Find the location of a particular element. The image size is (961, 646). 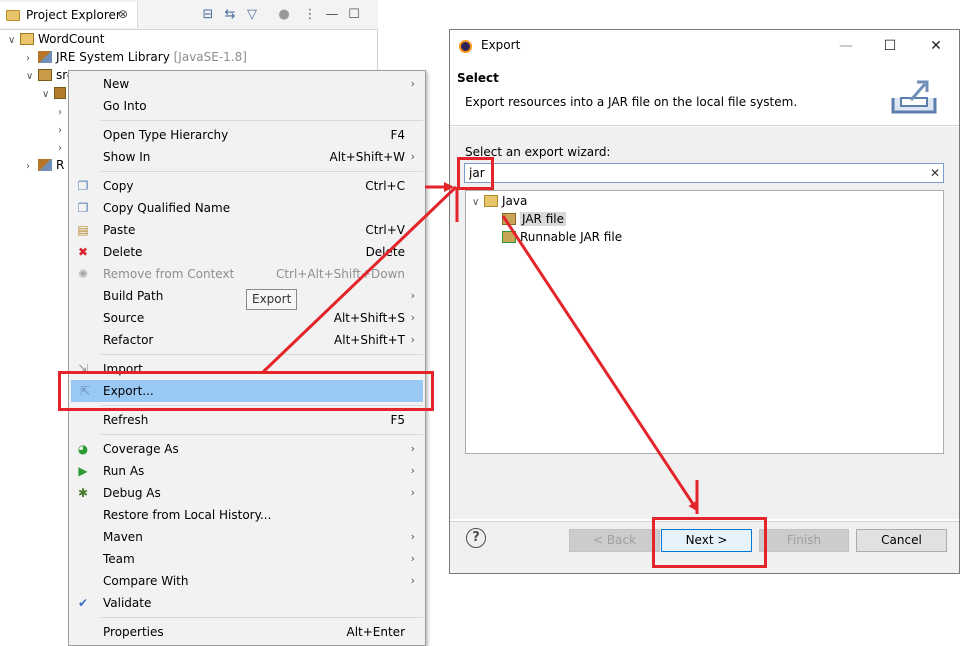

dialog-titlebar: Export — ☐ ✕ is located at coordinates (704, 46).